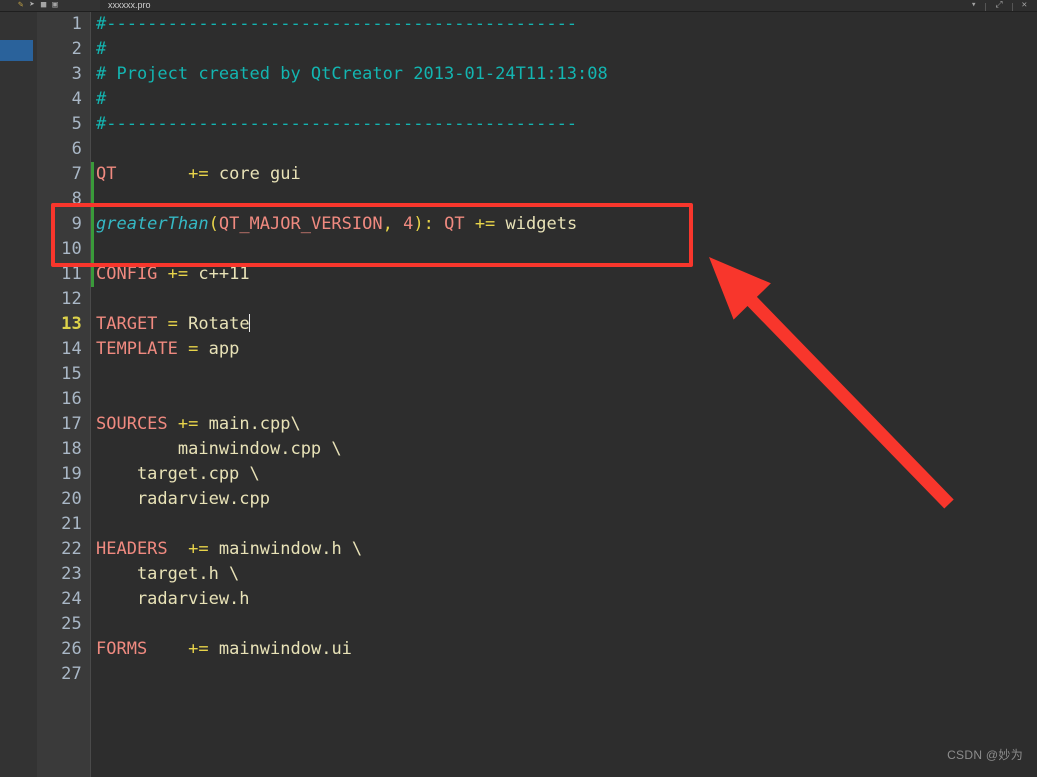 This screenshot has width=1037, height=777. What do you see at coordinates (71, 524) in the screenshot?
I see `line-number: 21` at bounding box center [71, 524].